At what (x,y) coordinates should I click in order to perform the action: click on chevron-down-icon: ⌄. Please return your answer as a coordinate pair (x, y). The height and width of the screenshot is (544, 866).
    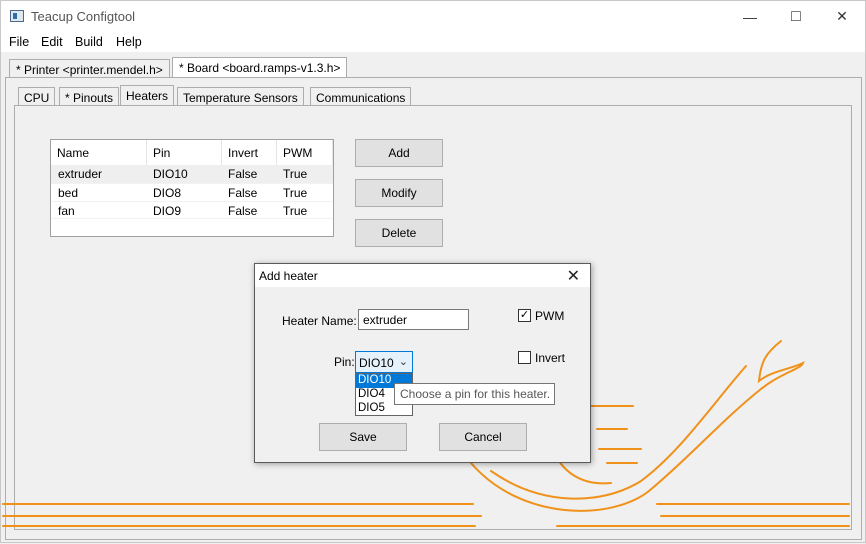
    Looking at the image, I should click on (403, 362).